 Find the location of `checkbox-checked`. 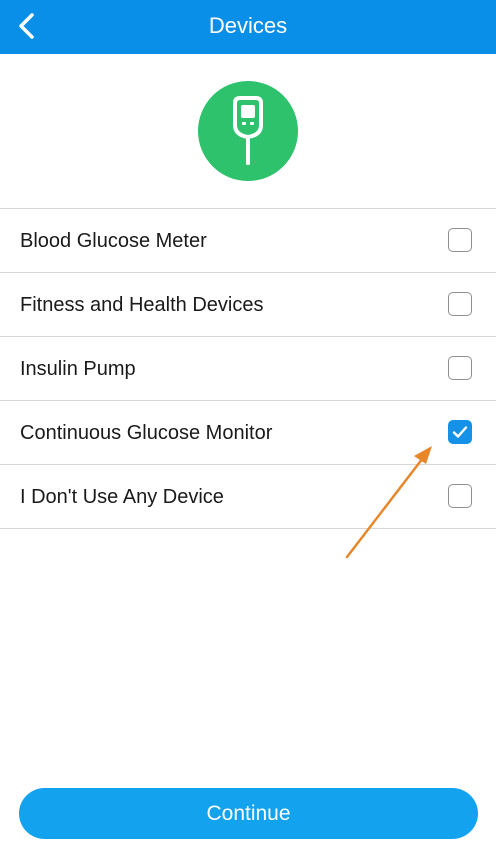

checkbox-checked is located at coordinates (460, 432).